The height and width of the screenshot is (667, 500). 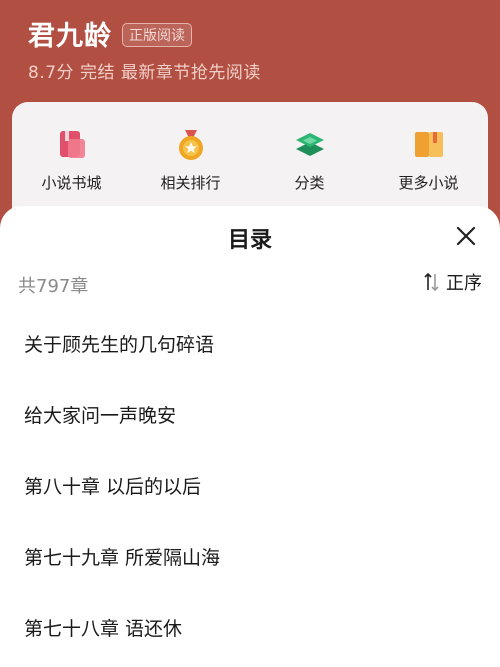 What do you see at coordinates (309, 160) in the screenshot?
I see `menu-item-categories: 分类` at bounding box center [309, 160].